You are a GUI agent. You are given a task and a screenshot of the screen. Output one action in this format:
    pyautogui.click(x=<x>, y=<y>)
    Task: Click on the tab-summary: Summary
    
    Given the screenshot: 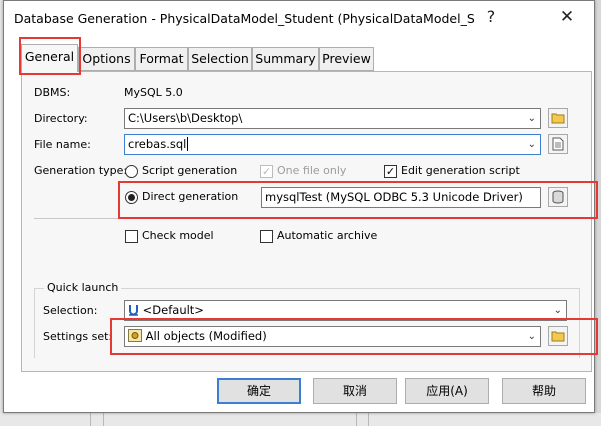 What is the action you would take?
    pyautogui.click(x=285, y=59)
    